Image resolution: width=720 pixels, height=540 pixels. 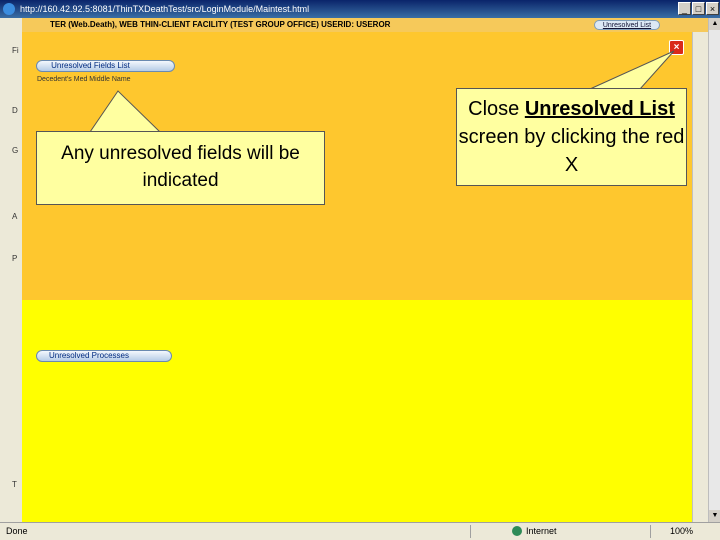 What do you see at coordinates (15, 216) in the screenshot?
I see `left-fragment: A` at bounding box center [15, 216].